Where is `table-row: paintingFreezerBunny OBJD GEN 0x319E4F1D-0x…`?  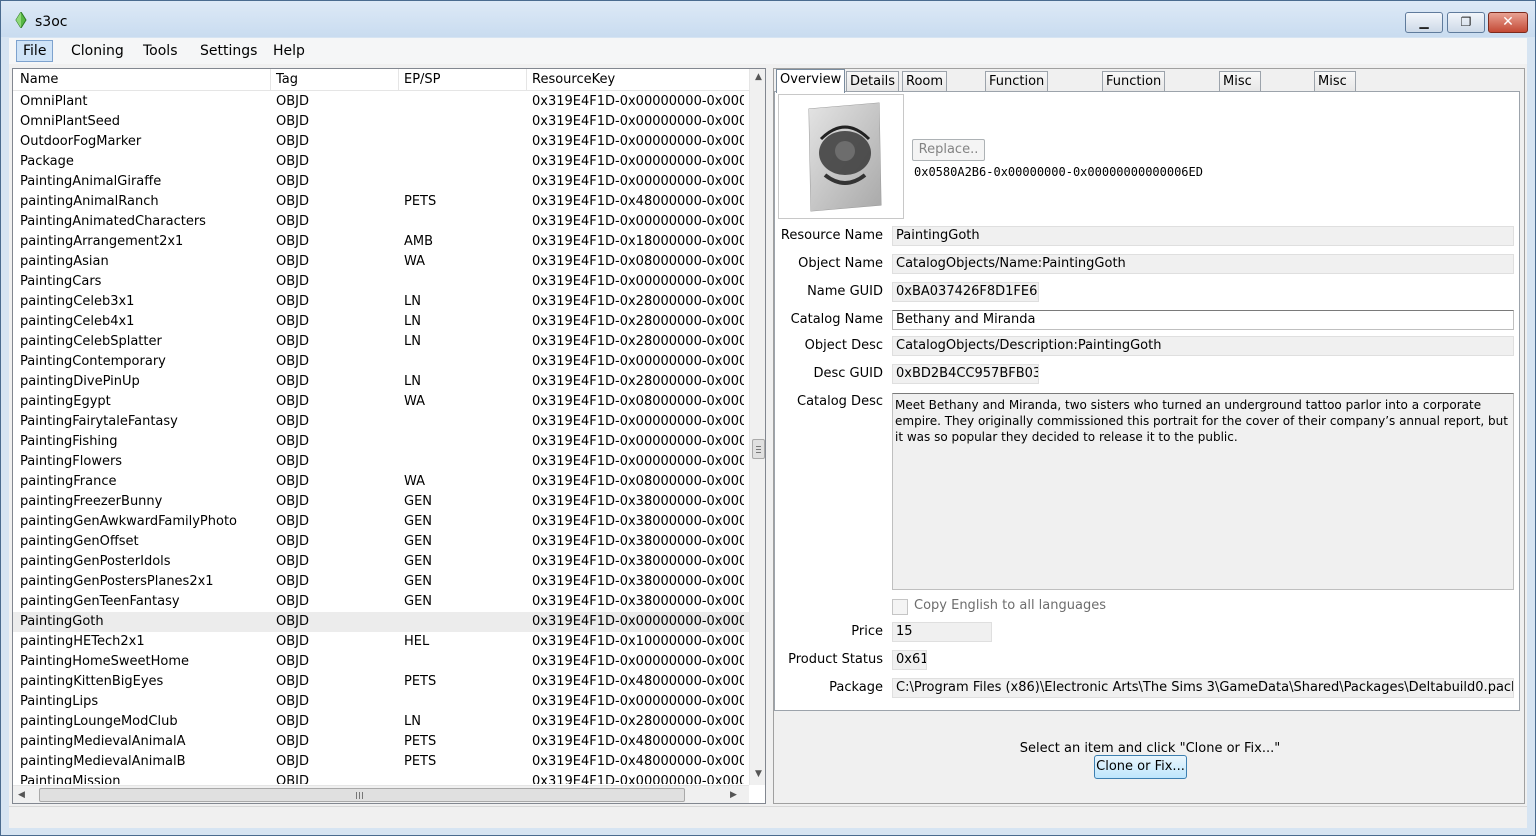
table-row: paintingFreezerBunny OBJD GEN 0x319E4F1D-0x… is located at coordinates (381, 502).